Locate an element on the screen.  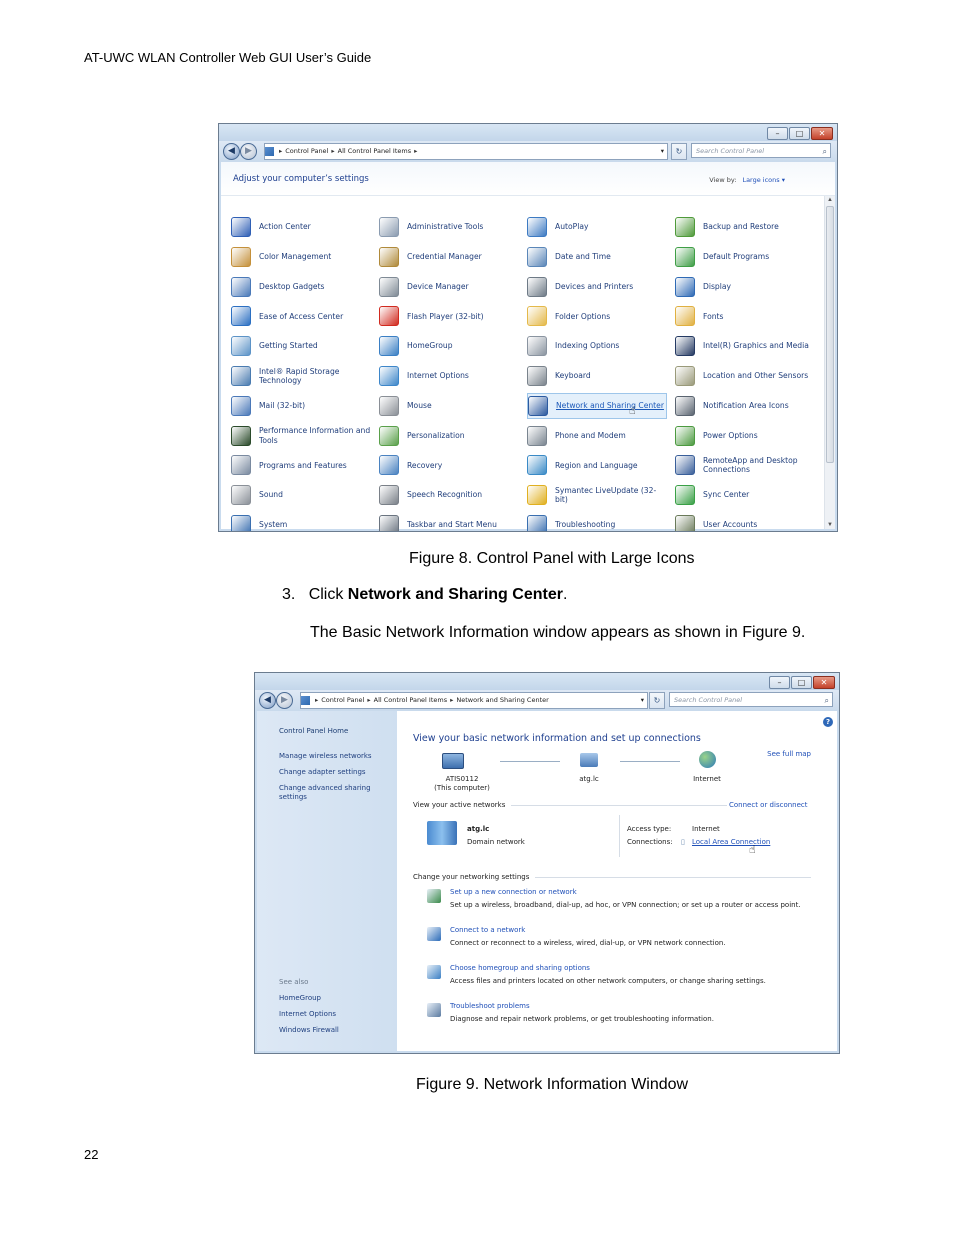
cp-item: Power Options is located at coordinates (745, 436).